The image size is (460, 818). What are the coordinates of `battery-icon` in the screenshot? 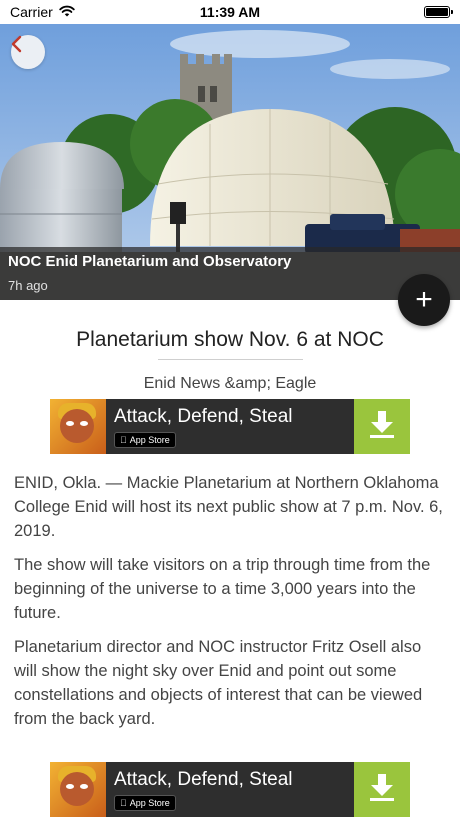 It's located at (438, 12).